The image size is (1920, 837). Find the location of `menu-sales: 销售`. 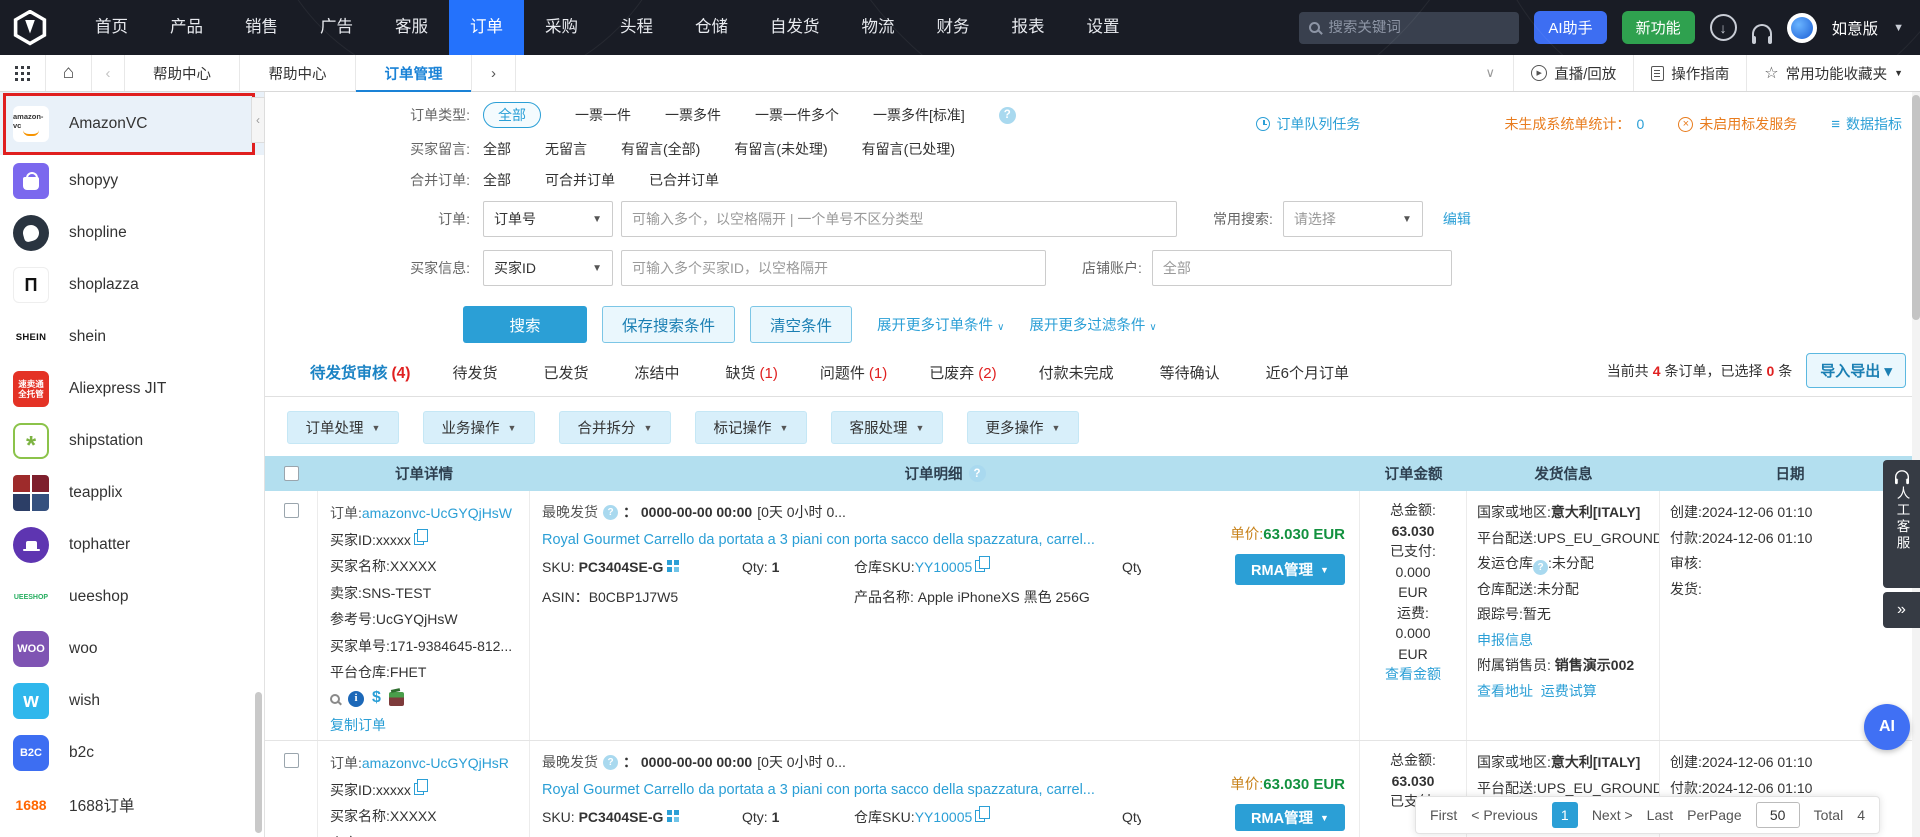

menu-sales: 销售 is located at coordinates (261, 27).